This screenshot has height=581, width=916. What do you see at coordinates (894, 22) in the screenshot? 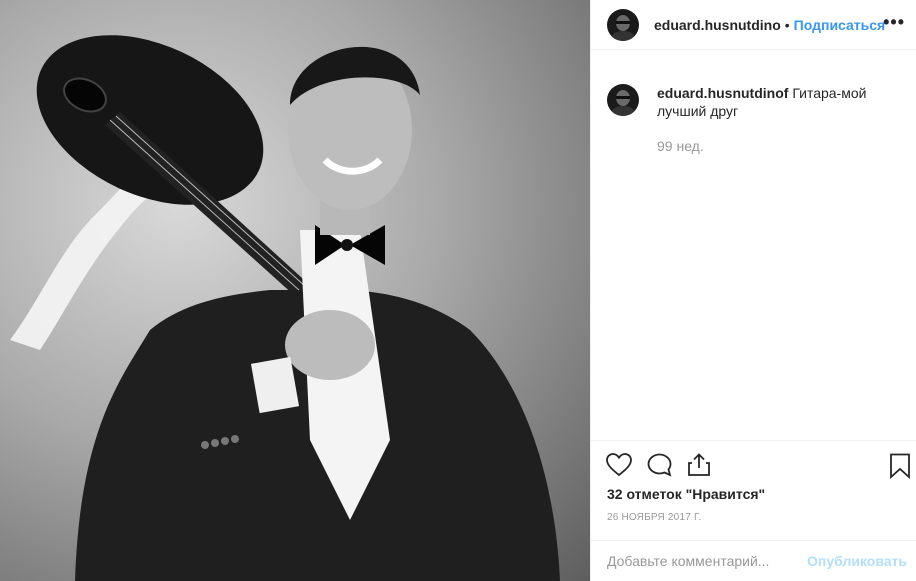
I see `more-options-icon: •••` at bounding box center [894, 22].